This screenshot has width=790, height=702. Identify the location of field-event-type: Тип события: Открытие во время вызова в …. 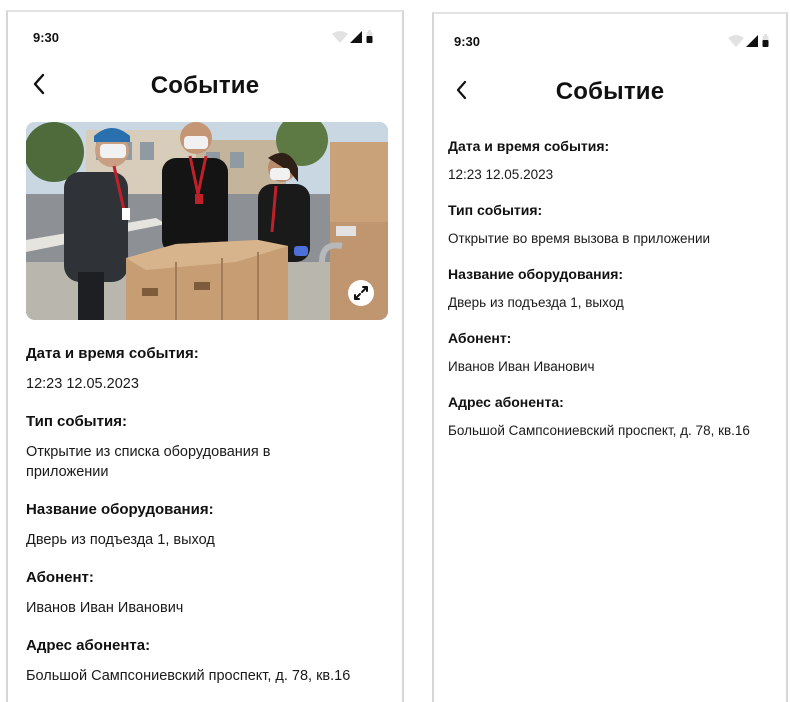
(614, 224).